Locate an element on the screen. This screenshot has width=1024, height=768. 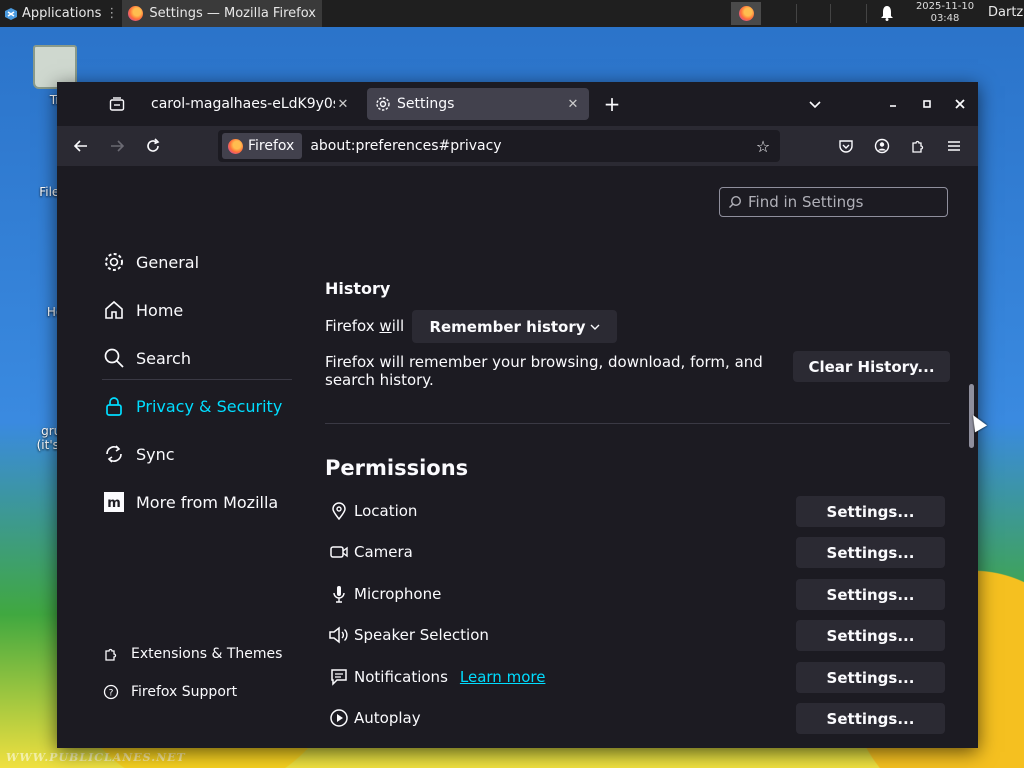
tab-inactive: carol-magalhaes-eLdK9y0sd ✕ is located at coordinates (251, 104).